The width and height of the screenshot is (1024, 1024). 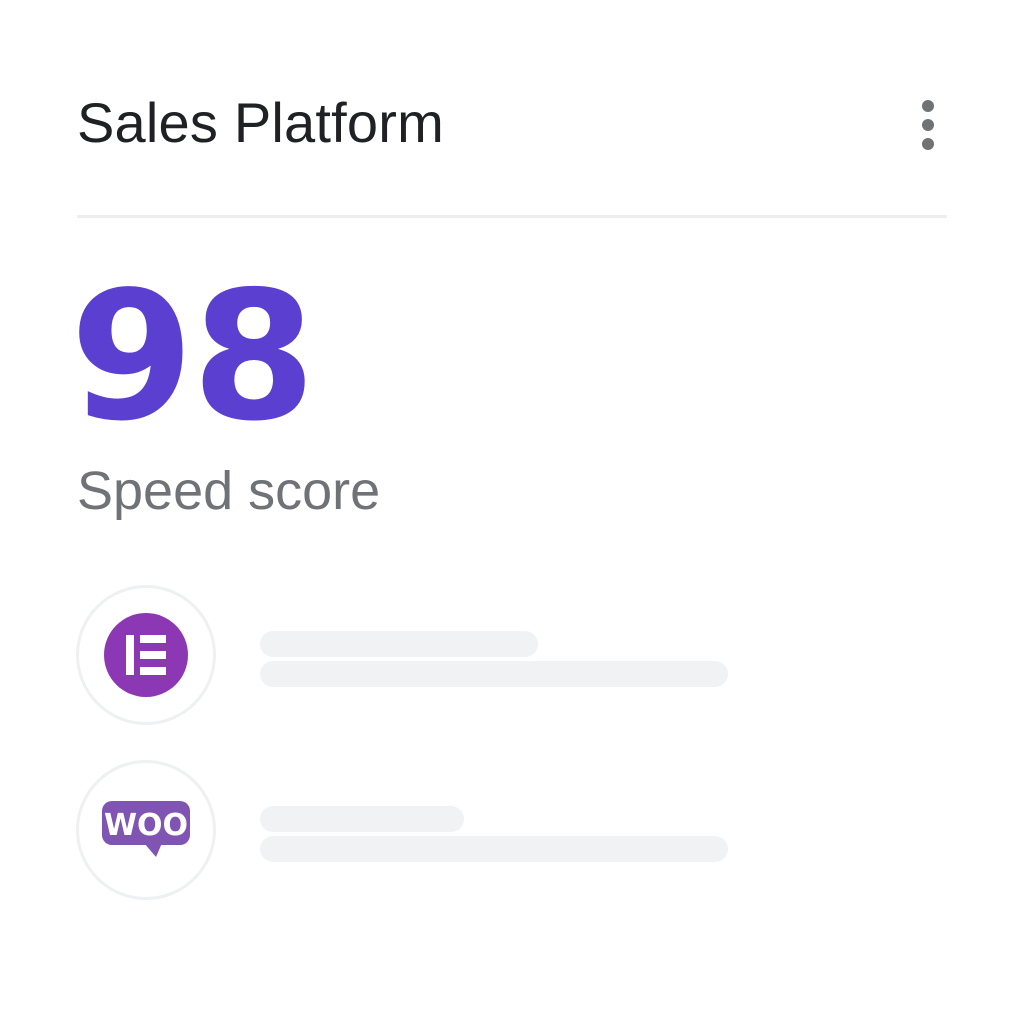 What do you see at coordinates (146, 825) in the screenshot?
I see `woo-logo-text: WOO` at bounding box center [146, 825].